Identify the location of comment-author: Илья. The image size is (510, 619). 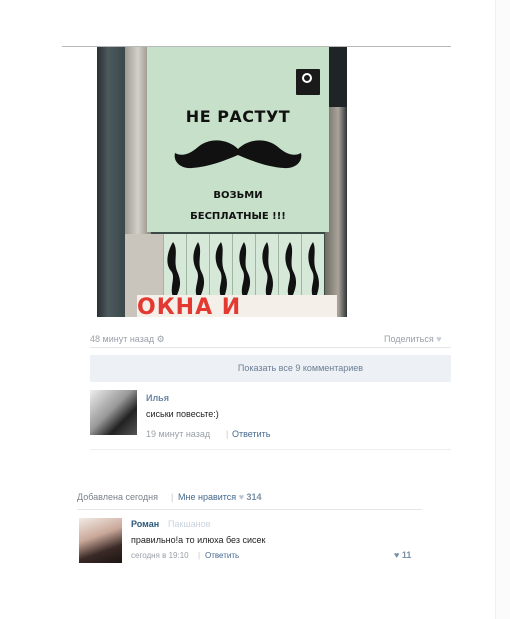
(157, 398).